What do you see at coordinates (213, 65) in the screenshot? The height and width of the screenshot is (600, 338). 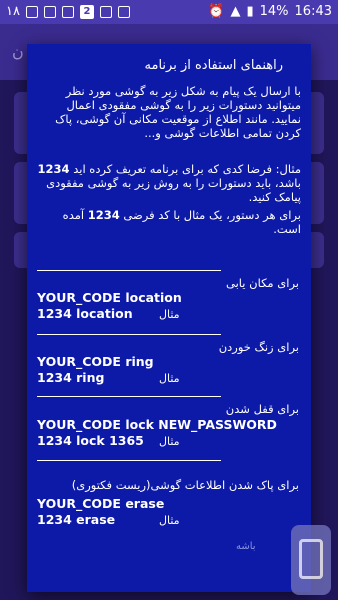 I see `dialog-title: راهنمای استفاده از برنامه` at bounding box center [213, 65].